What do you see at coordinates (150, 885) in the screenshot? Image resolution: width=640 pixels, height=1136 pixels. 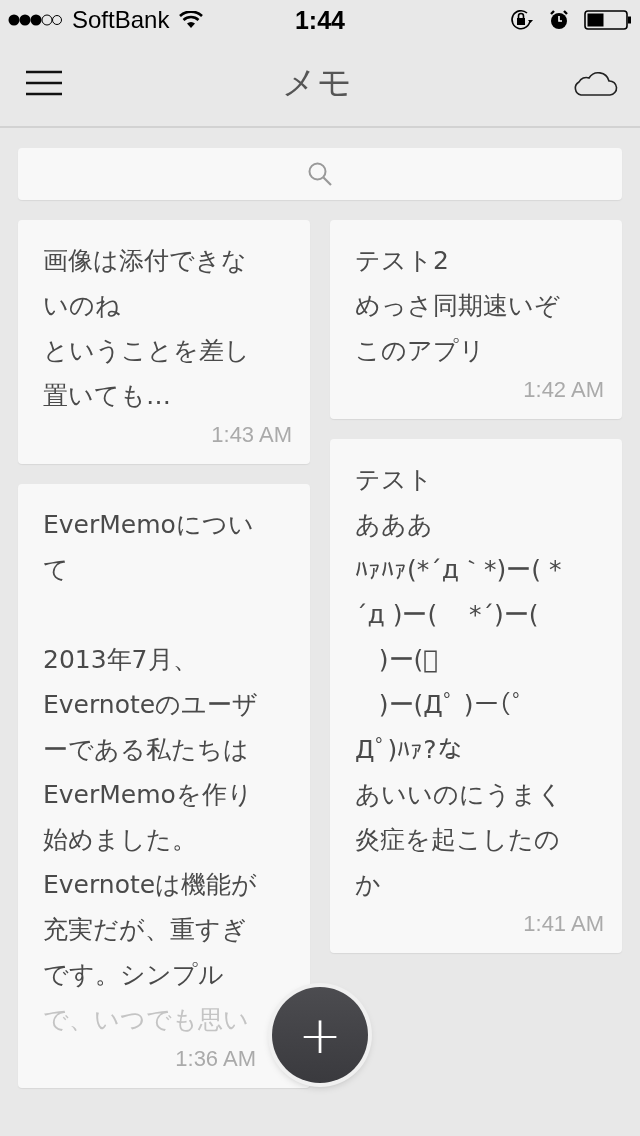 I see `note-text: Evernoteは機能が` at bounding box center [150, 885].